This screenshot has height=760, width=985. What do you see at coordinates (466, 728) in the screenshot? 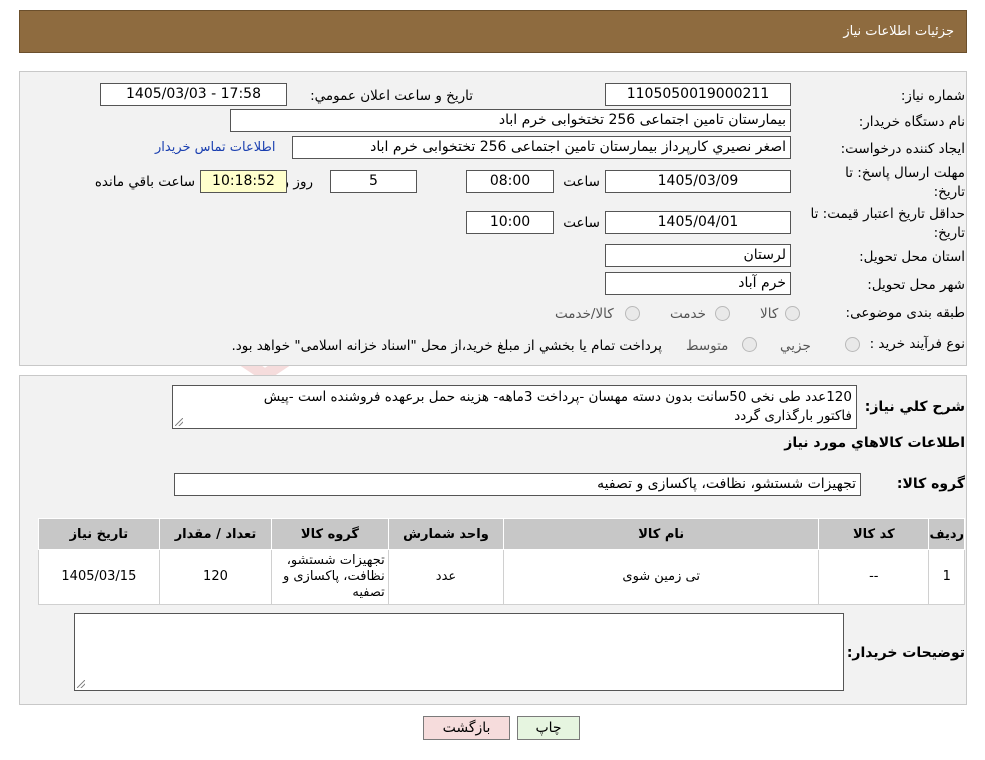
I see `back-button: بازگشت` at bounding box center [466, 728].